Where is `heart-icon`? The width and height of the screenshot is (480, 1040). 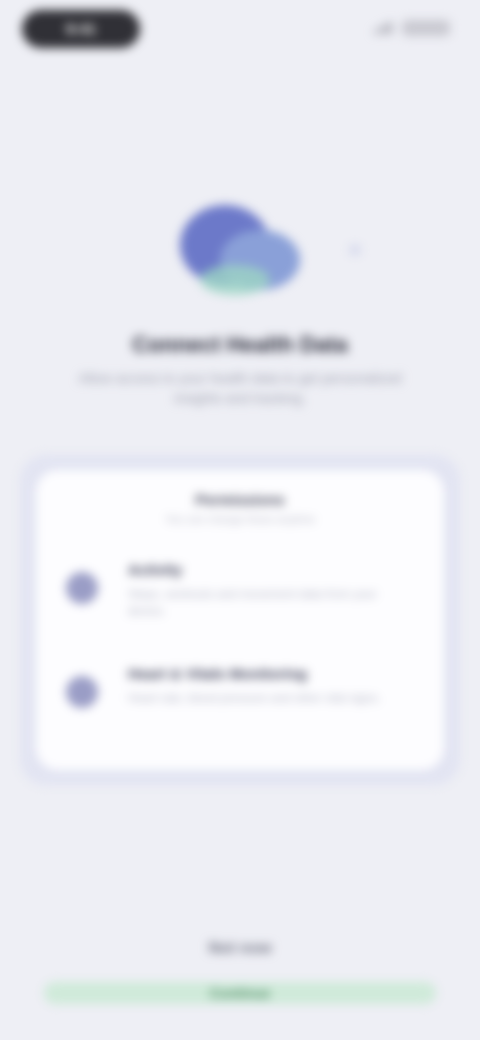
heart-icon is located at coordinates (82, 692).